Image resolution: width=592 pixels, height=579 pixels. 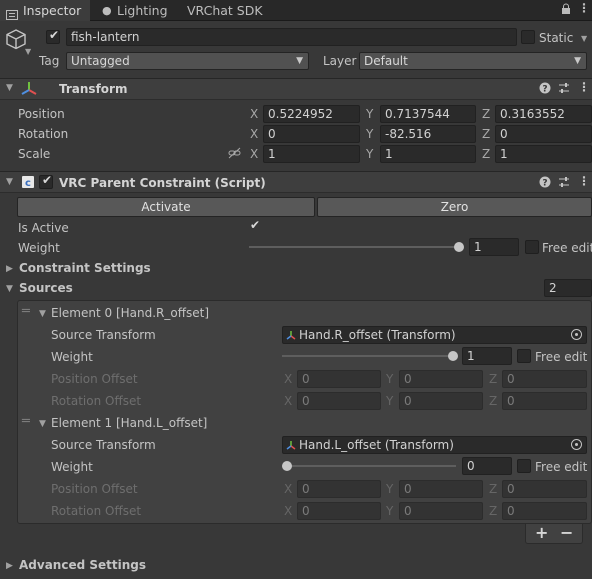 What do you see at coordinates (234, 153) in the screenshot?
I see `constrain-proportions-link-icon` at bounding box center [234, 153].